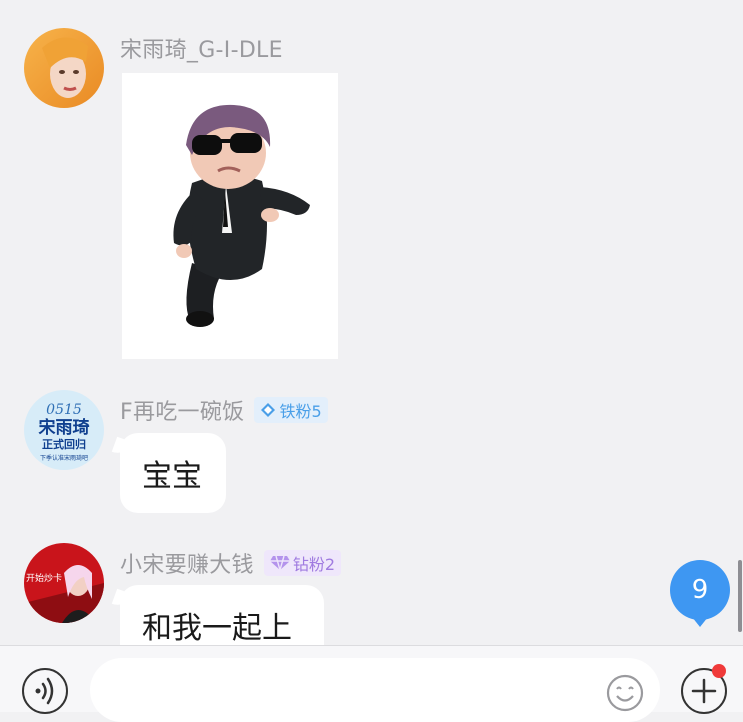 Image resolution: width=743 pixels, height=722 pixels. What do you see at coordinates (740, 596) in the screenshot?
I see `scrollbar` at bounding box center [740, 596].